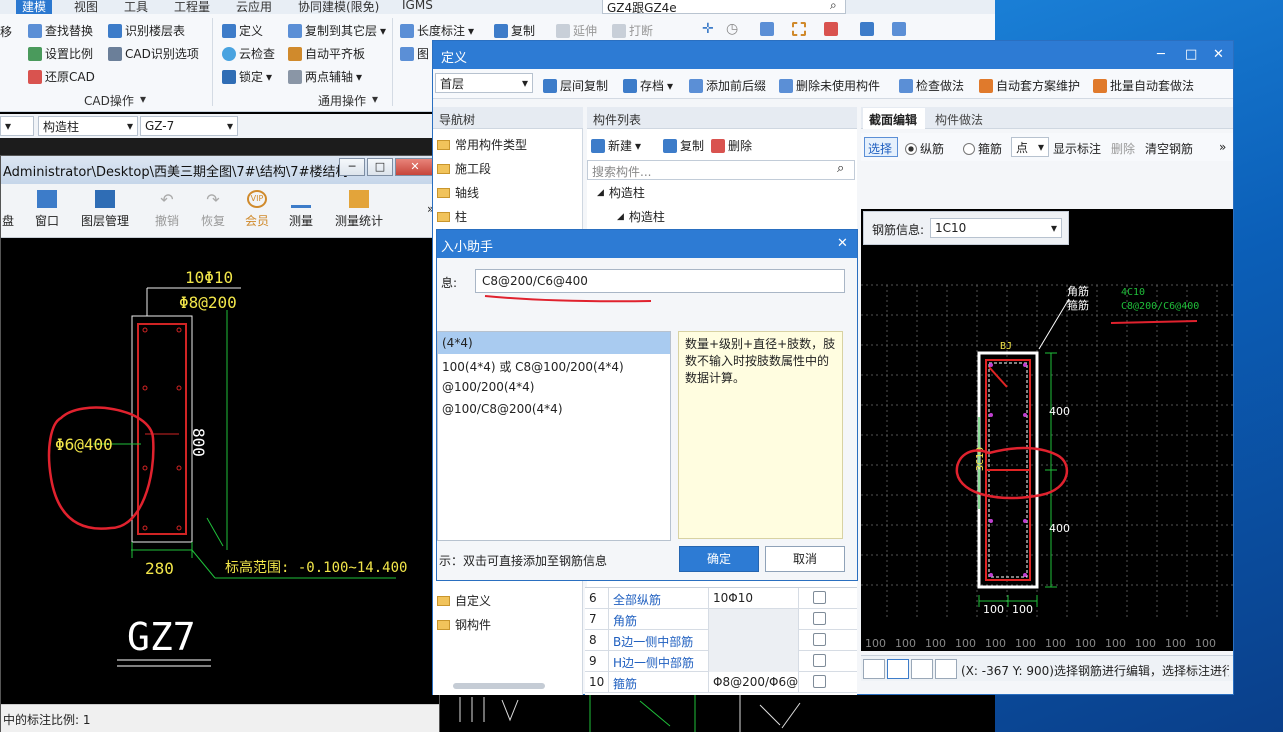 The width and height of the screenshot is (1283, 732). Describe the element at coordinates (946, 669) in the screenshot. I see `dimension-snap-icon` at that location.